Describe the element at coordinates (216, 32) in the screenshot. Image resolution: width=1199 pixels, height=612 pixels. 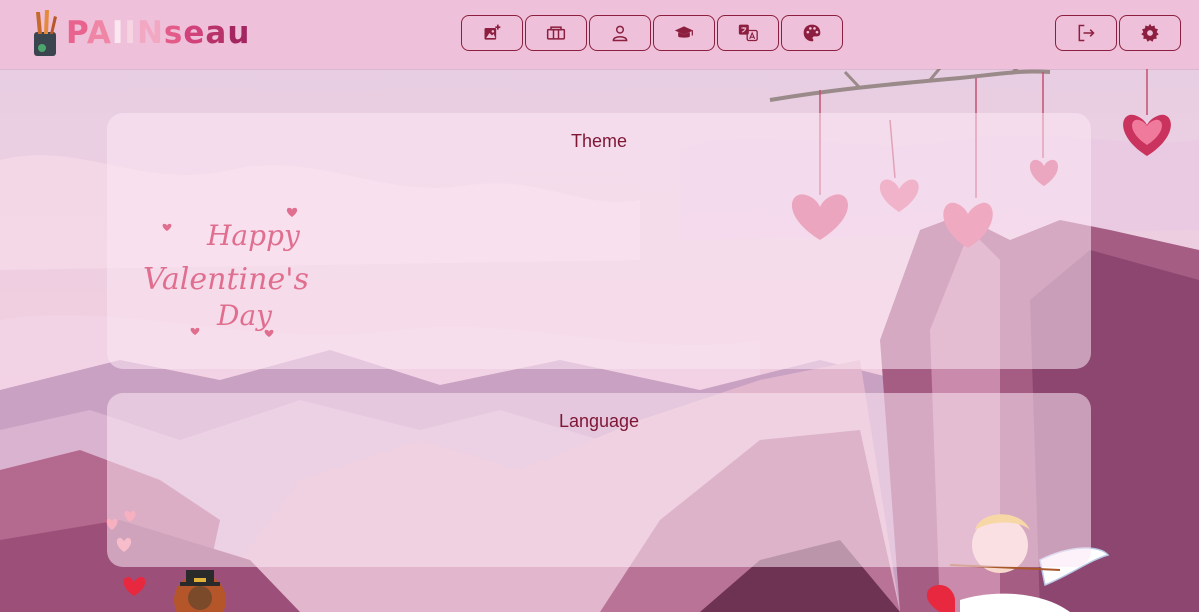
I see `logo-letter: a` at that location.